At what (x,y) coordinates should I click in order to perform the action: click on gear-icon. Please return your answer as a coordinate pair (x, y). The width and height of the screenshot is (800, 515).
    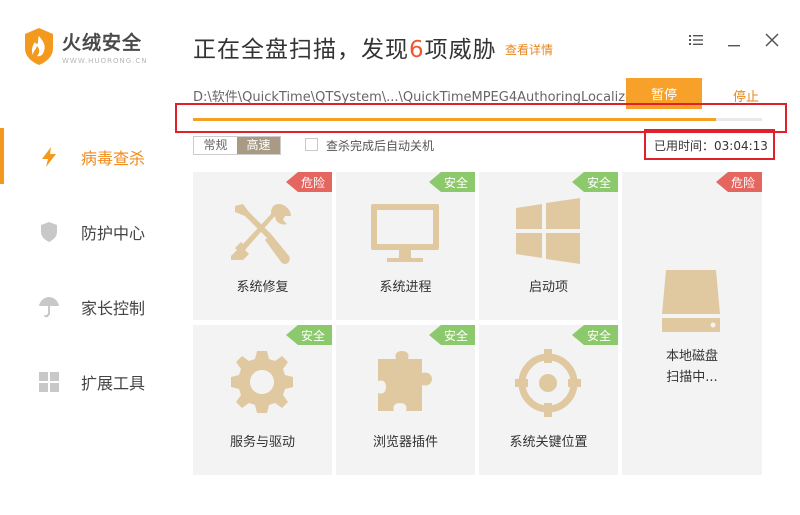
    Looking at the image, I should click on (262, 382).